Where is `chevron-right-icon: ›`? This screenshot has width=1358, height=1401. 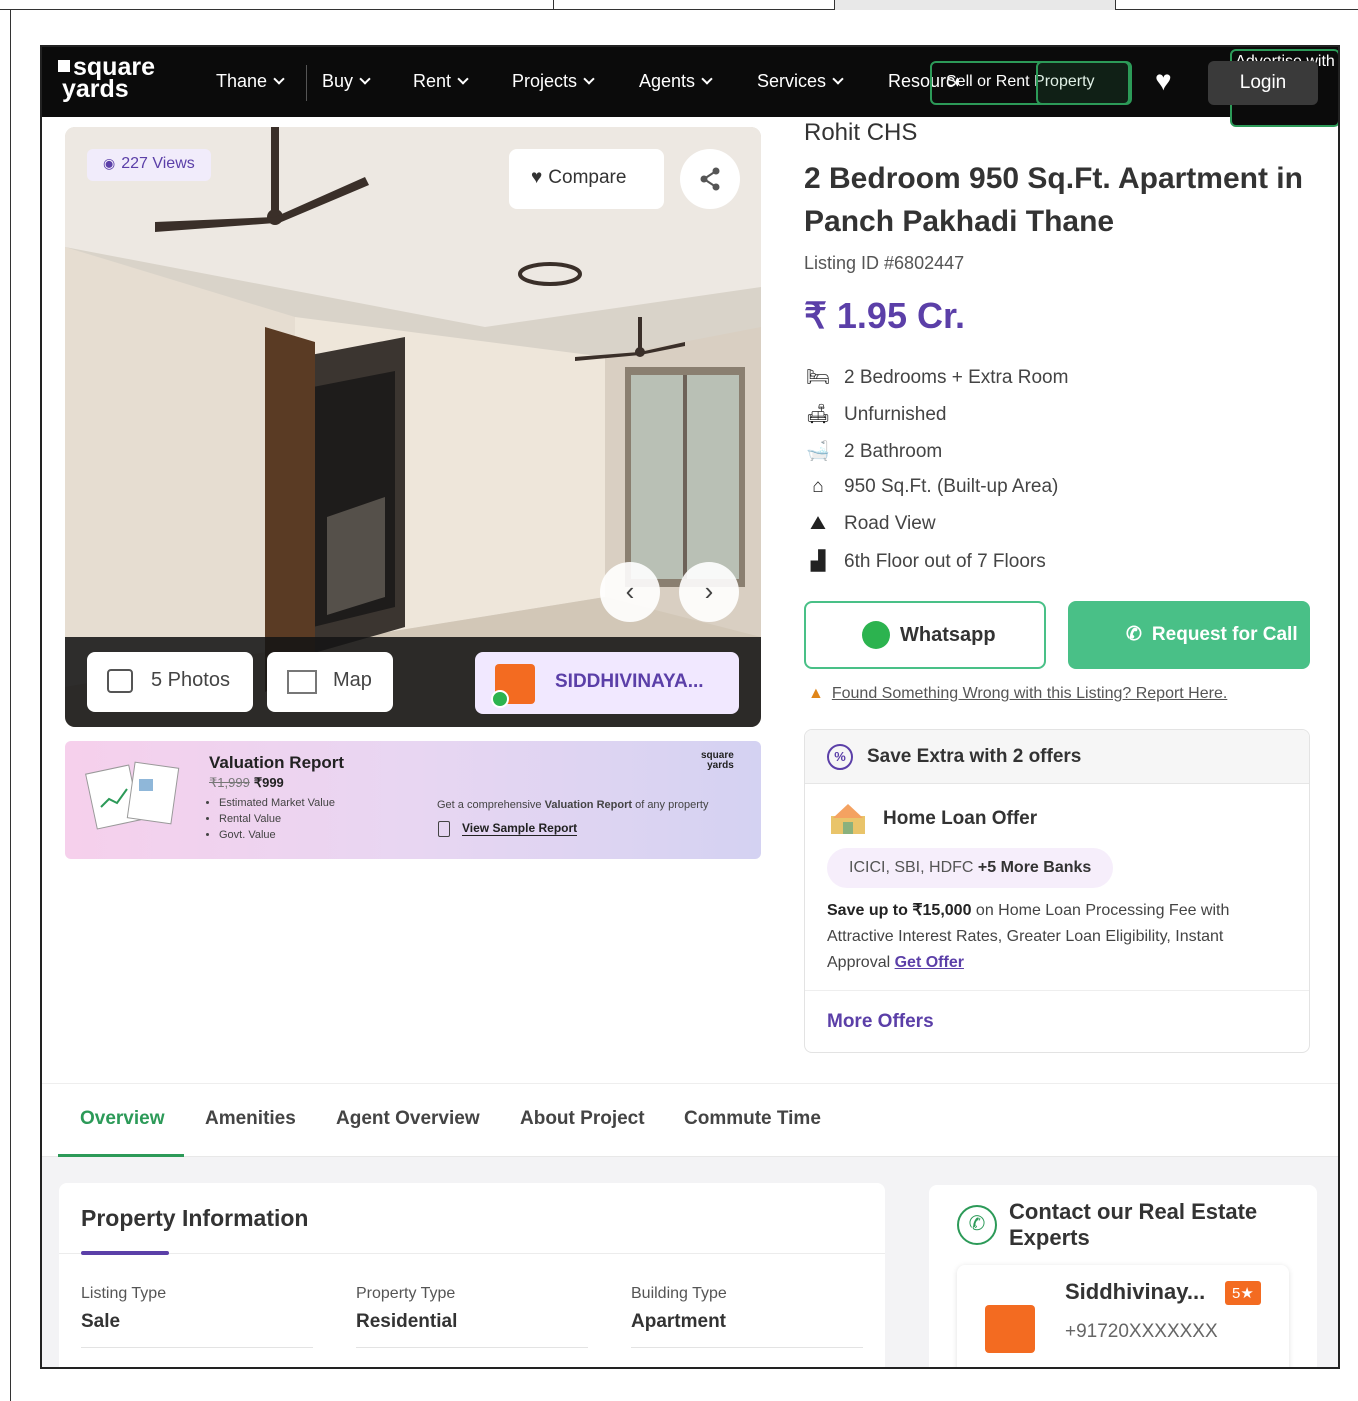 chevron-right-icon: › is located at coordinates (709, 591).